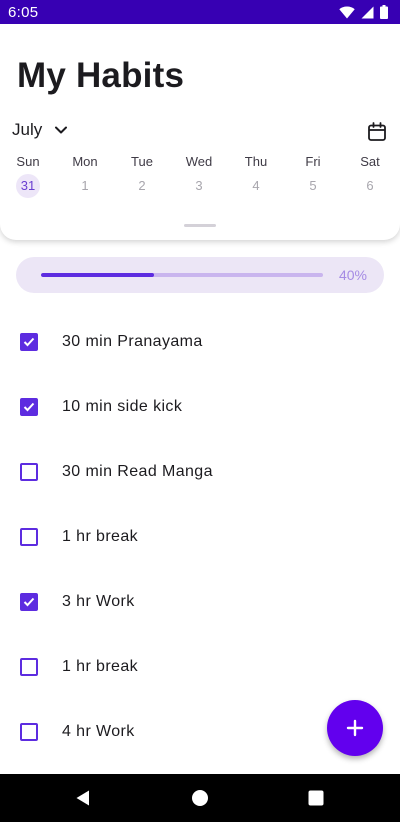 The height and width of the screenshot is (822, 400). Describe the element at coordinates (85, 161) in the screenshot. I see `day-name: Mon` at that location.